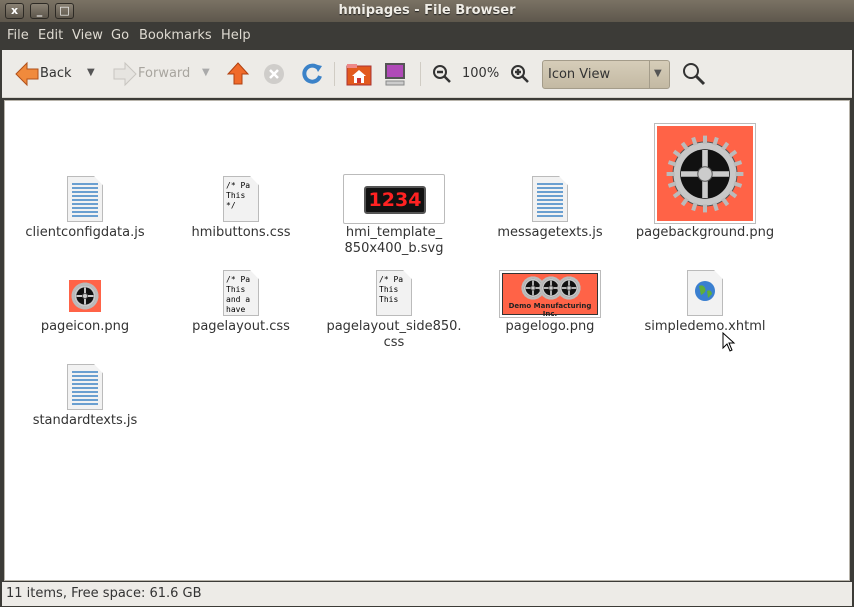 The image size is (854, 607). I want to click on title-bar: x _ □ hmipages - File Browser, so click(427, 11).